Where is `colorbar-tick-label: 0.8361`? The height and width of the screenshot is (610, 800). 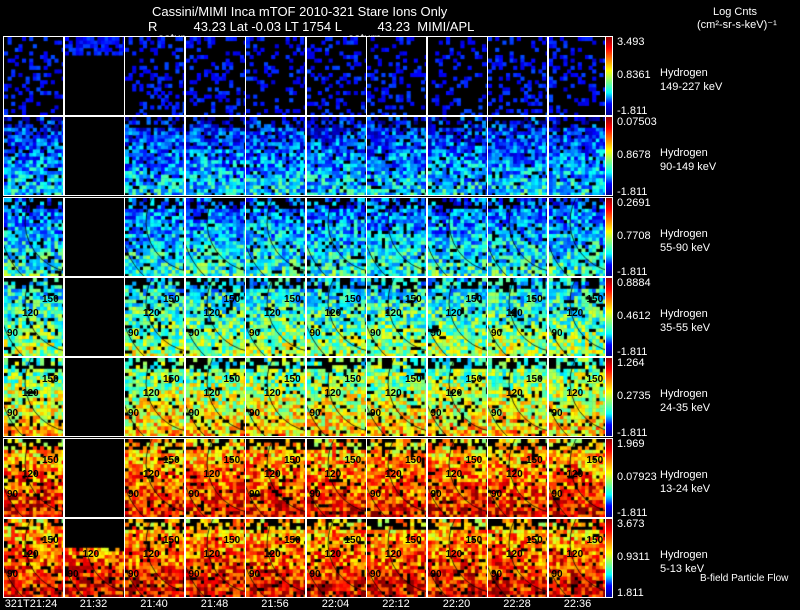
colorbar-tick-label: 0.8361 is located at coordinates (634, 75).